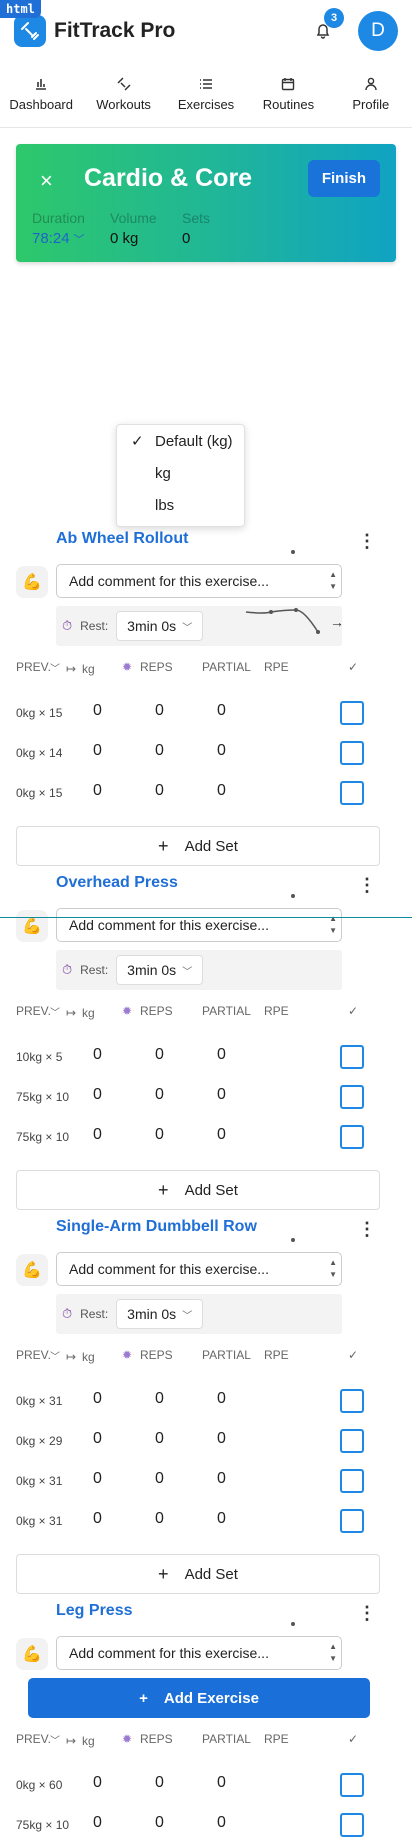  I want to click on avatar: D, so click(378, 31).